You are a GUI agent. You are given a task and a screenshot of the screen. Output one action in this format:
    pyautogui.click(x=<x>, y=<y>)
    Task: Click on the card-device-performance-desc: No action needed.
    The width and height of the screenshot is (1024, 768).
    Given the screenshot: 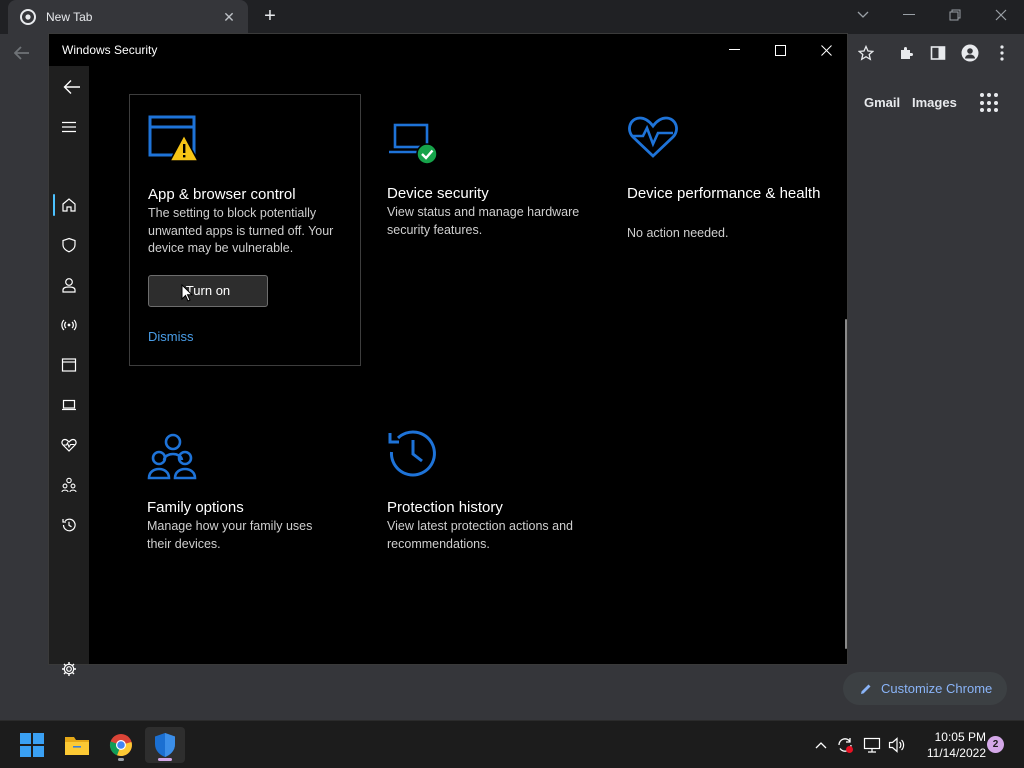 What is the action you would take?
    pyautogui.click(x=678, y=233)
    